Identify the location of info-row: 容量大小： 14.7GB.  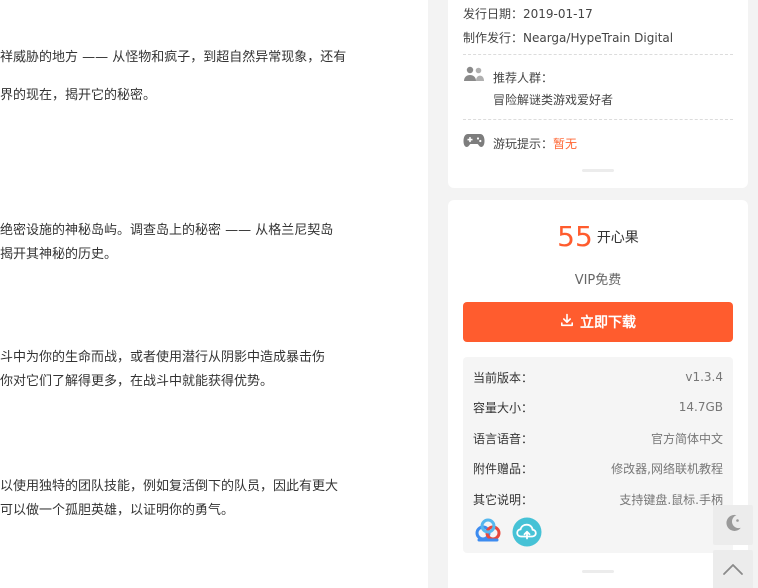
(598, 407).